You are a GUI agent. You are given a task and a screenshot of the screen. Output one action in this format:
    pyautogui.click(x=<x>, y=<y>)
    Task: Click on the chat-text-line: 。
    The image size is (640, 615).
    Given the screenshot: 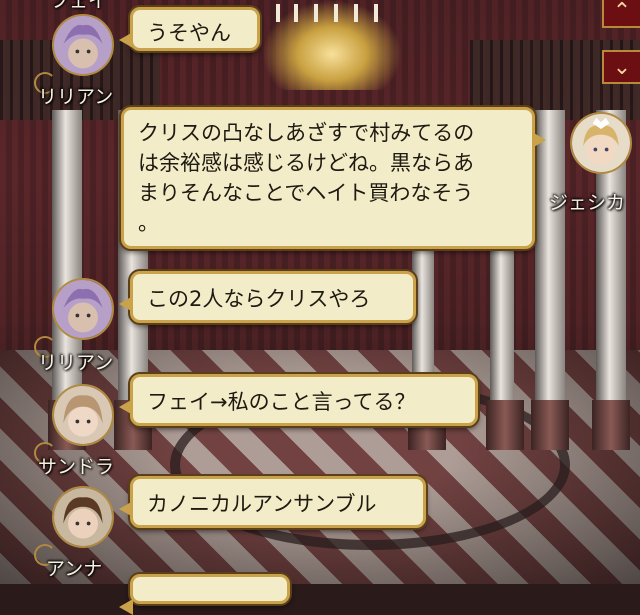 What is the action you would take?
    pyautogui.click(x=148, y=223)
    